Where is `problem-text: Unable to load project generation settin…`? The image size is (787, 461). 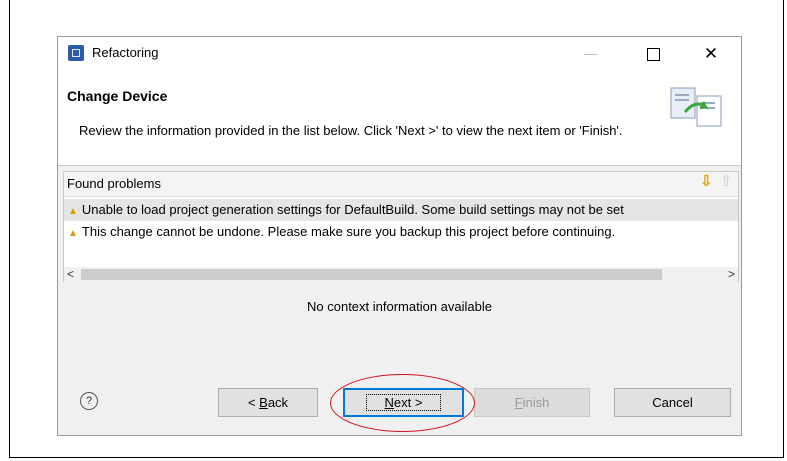
problem-text: Unable to load project generation settin… is located at coordinates (352, 209).